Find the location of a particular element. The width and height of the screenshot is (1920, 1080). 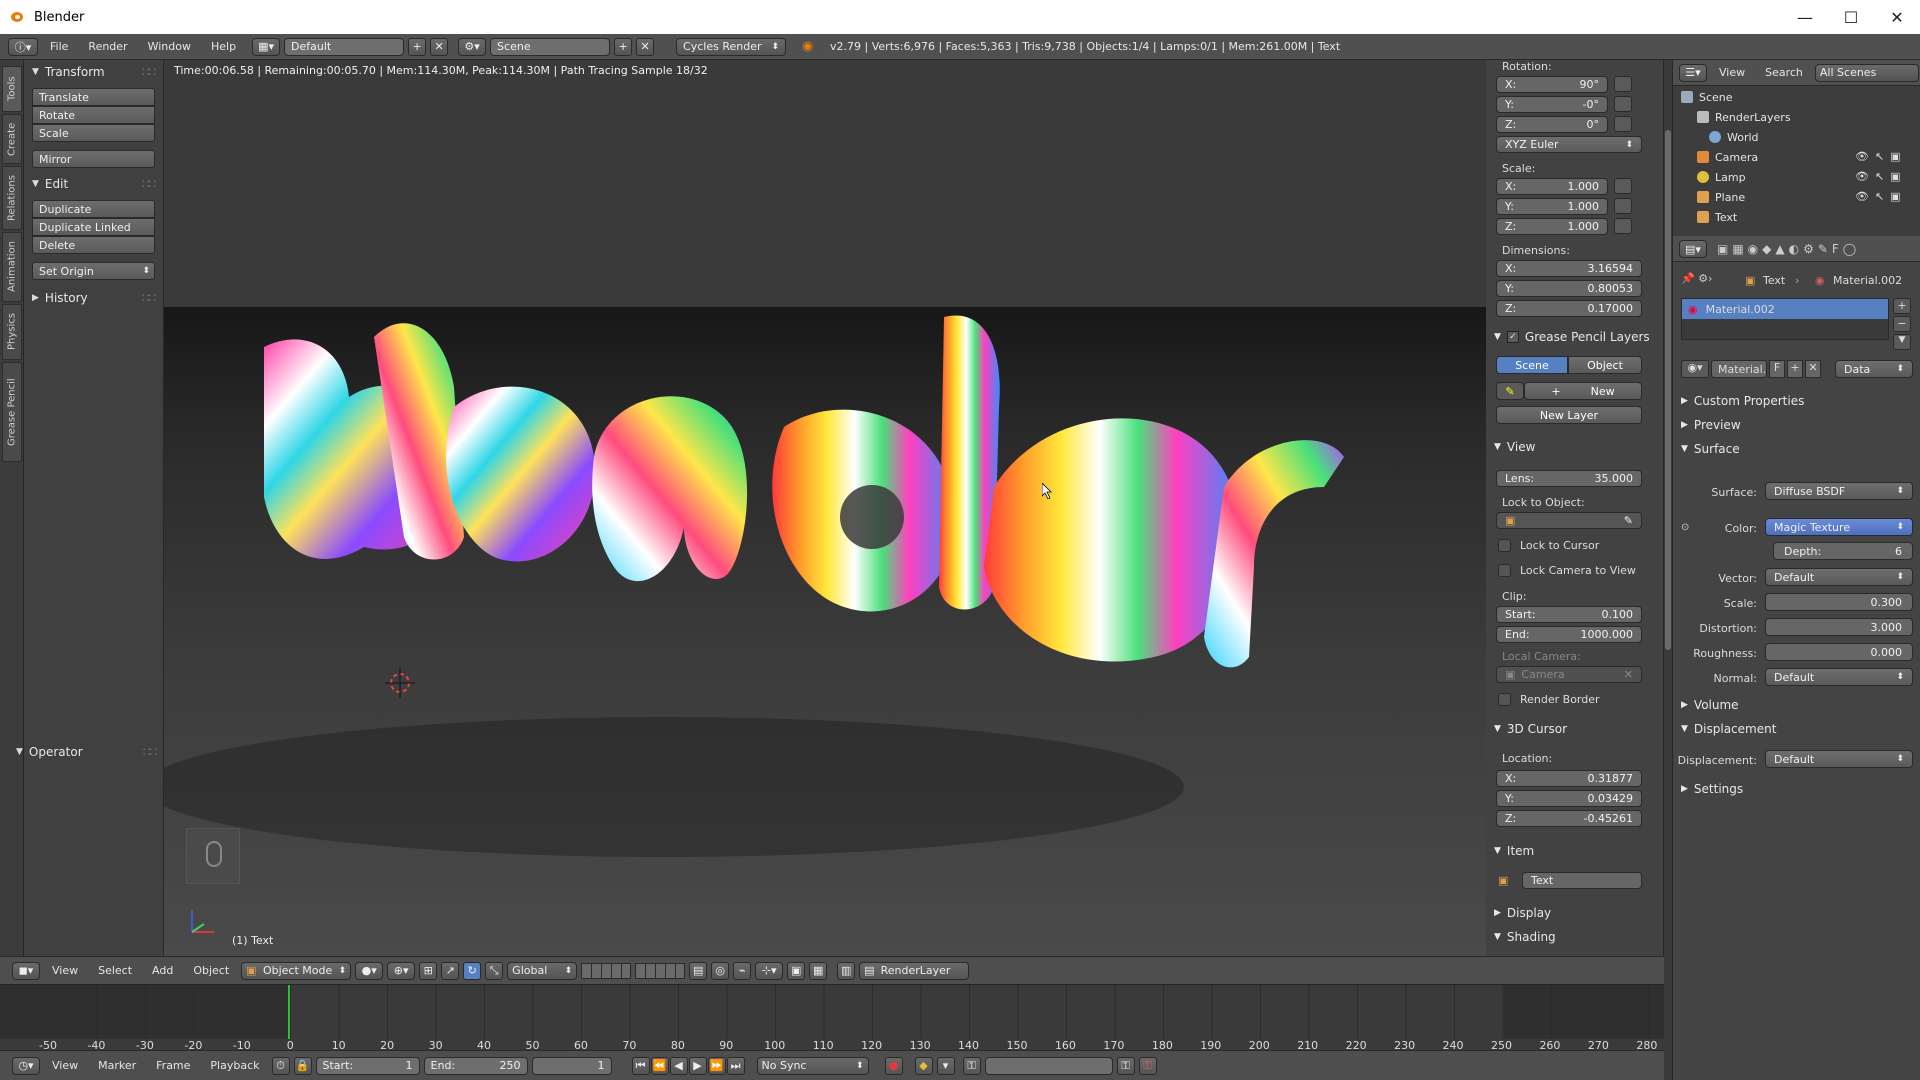

properties-context-icons: ▣▦◉◆▲◐⚙✎F◯ is located at coordinates (1788, 249).